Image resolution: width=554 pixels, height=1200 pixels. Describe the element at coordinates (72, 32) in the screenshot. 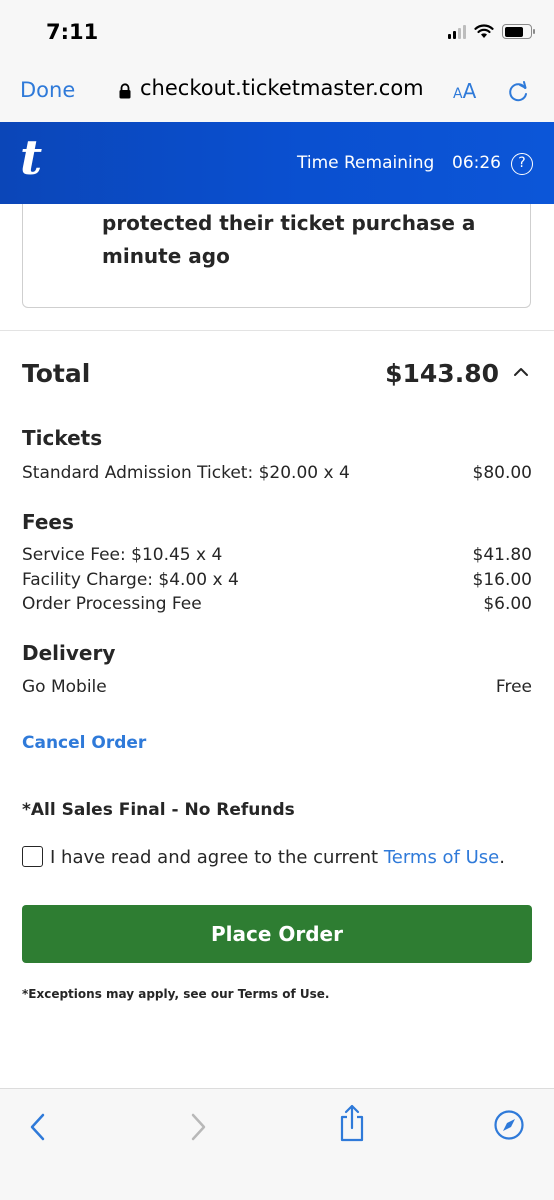

I see `status-time: 7:11` at that location.